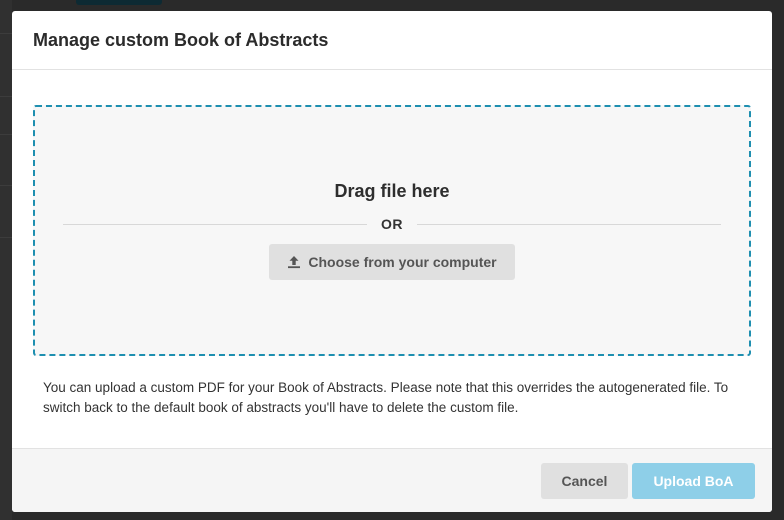 The image size is (784, 520). I want to click on drag-file-label: Drag file here, so click(392, 191).